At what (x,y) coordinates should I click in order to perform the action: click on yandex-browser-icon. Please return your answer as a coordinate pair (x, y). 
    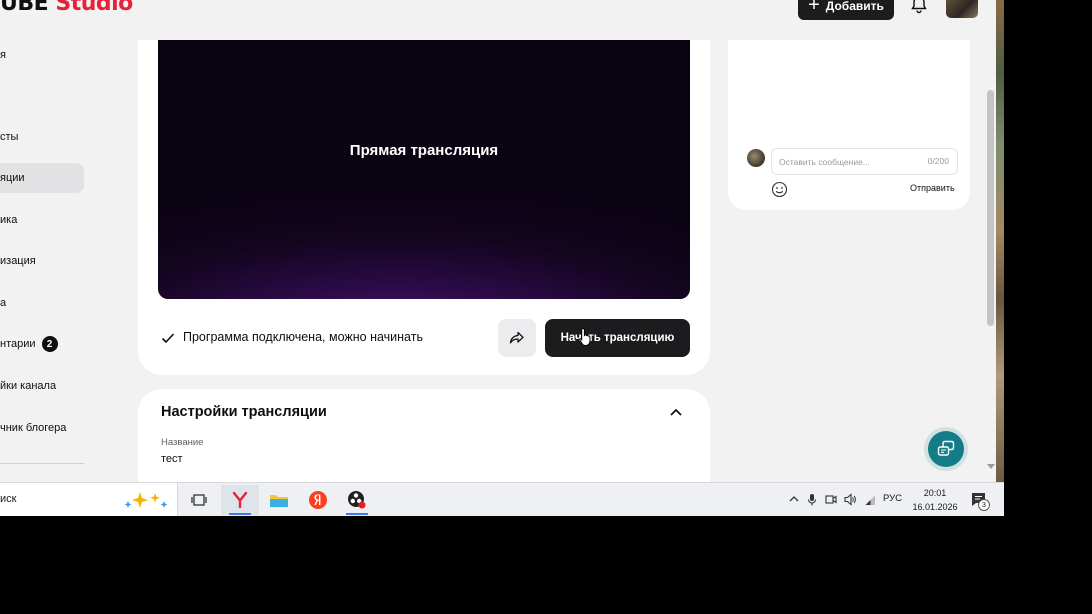
    Looking at the image, I should click on (240, 500).